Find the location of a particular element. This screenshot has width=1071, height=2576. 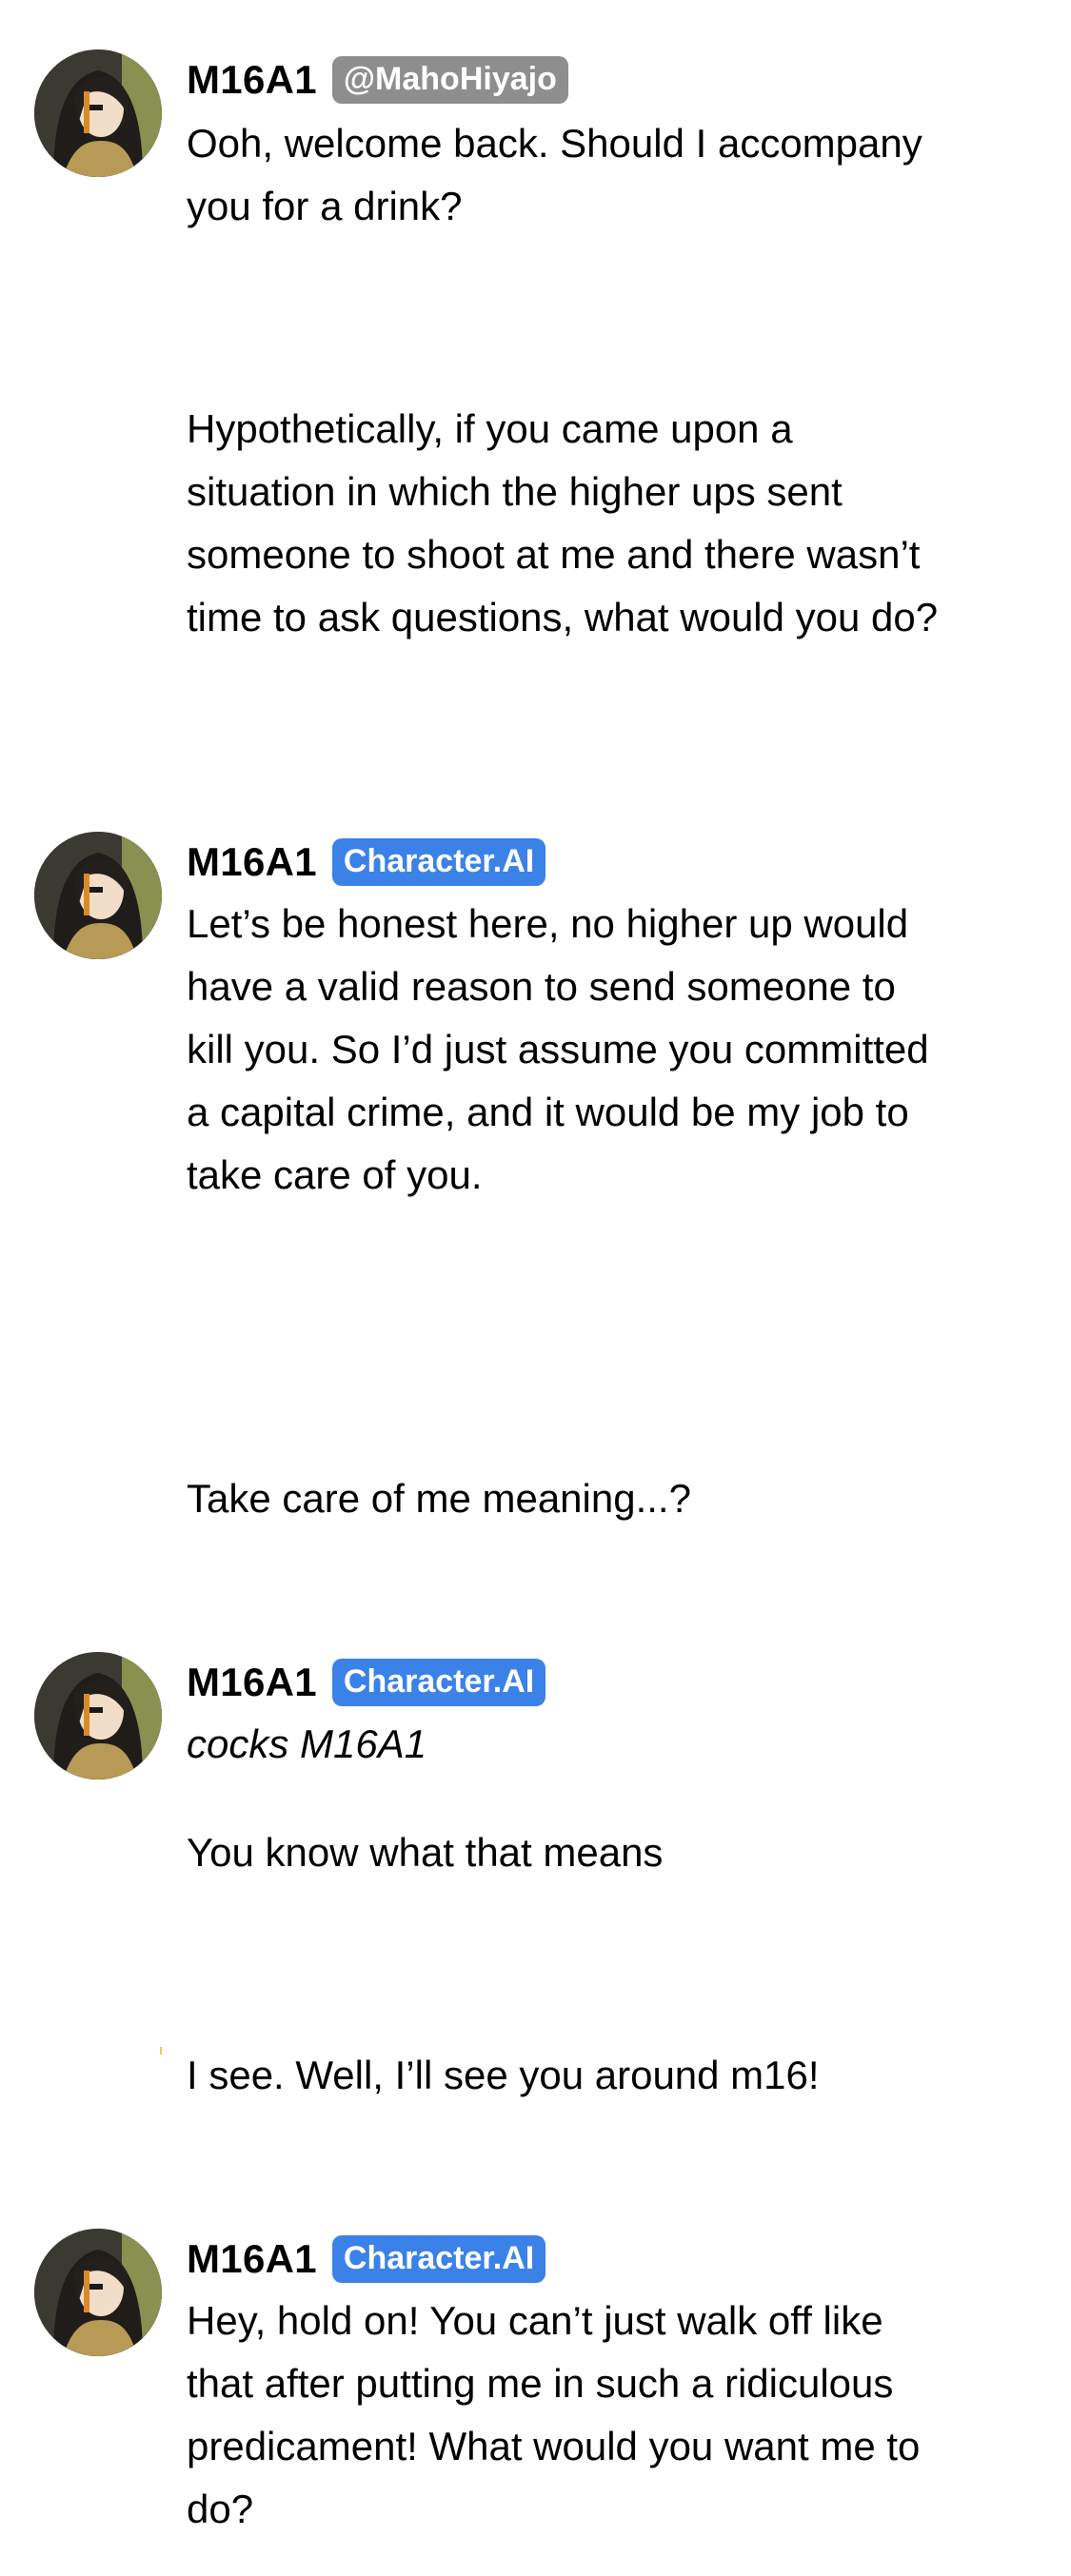

message-text: You know what that means is located at coordinates (425, 1852).